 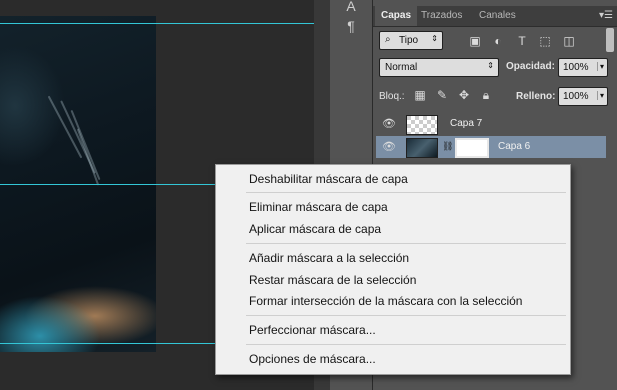 What do you see at coordinates (466, 123) in the screenshot?
I see `layer-name: Capa 7` at bounding box center [466, 123].